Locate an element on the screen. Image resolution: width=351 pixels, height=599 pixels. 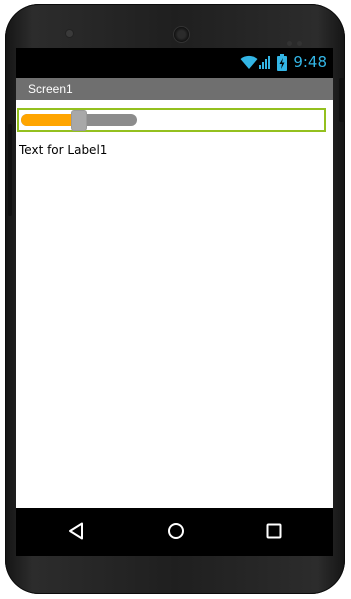
title-bar: Screen1 is located at coordinates (174, 89).